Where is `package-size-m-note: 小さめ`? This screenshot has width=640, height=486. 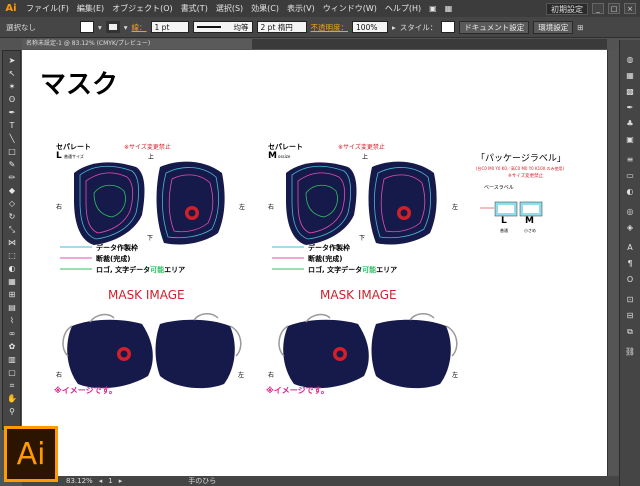 package-size-m-note: 小さめ is located at coordinates (530, 230).